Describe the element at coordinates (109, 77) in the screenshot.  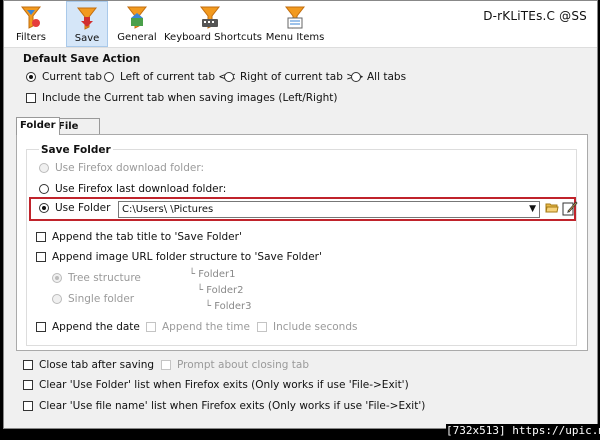
I see `radio-left-of-current-tab-dot` at that location.